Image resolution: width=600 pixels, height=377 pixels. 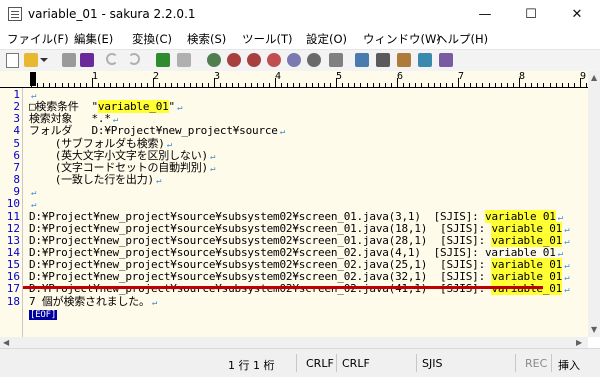 What do you see at coordinates (294, 342) in the screenshot?
I see `horizontal-scrollbar: ◀ ▶` at bounding box center [294, 342].